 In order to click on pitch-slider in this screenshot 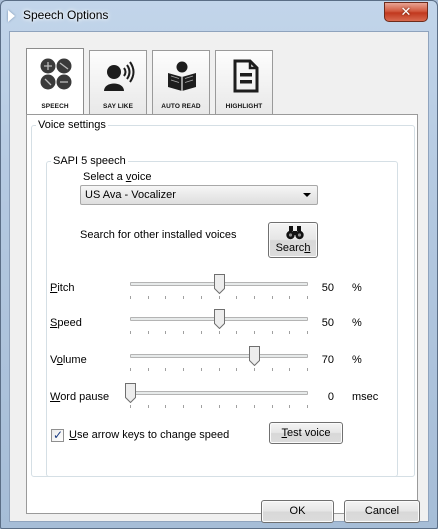, I will do `click(219, 287)`.